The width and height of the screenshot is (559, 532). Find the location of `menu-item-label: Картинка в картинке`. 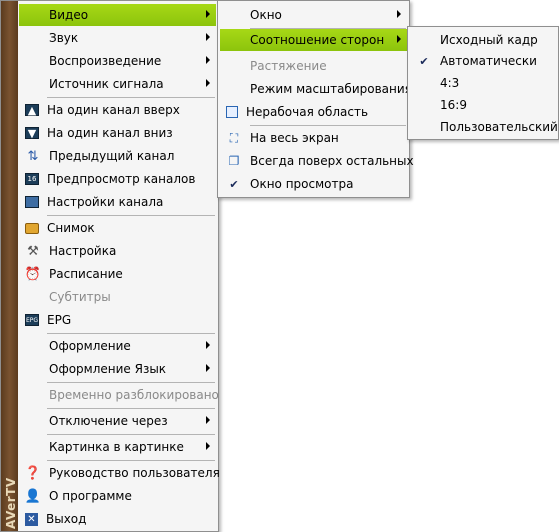

menu-item-label: Картинка в картинке is located at coordinates (116, 447).